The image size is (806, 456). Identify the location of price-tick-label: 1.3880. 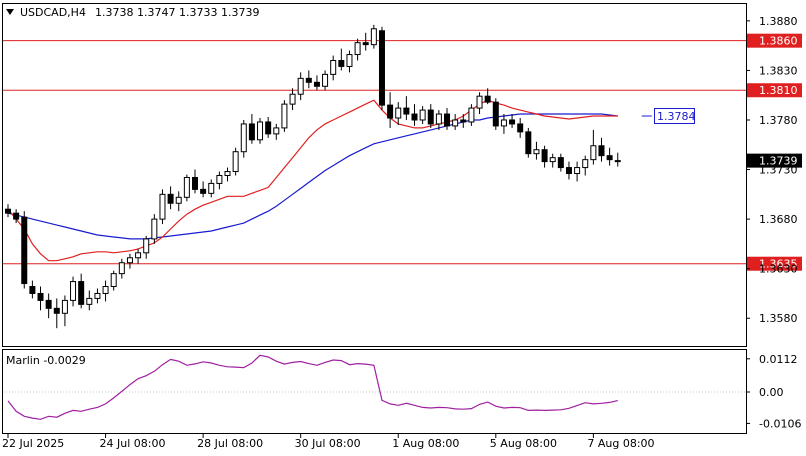
(778, 21).